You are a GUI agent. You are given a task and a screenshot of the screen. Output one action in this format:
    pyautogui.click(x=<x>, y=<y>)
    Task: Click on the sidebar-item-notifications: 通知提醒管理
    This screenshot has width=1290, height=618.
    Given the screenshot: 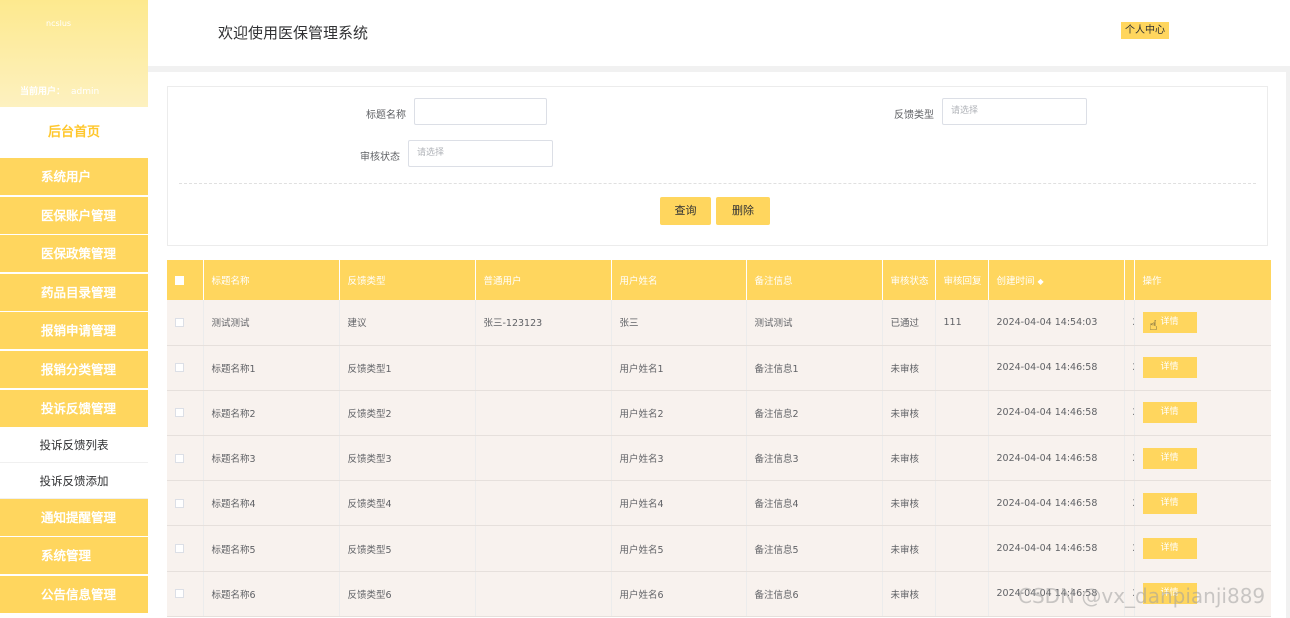 What is the action you would take?
    pyautogui.click(x=74, y=517)
    